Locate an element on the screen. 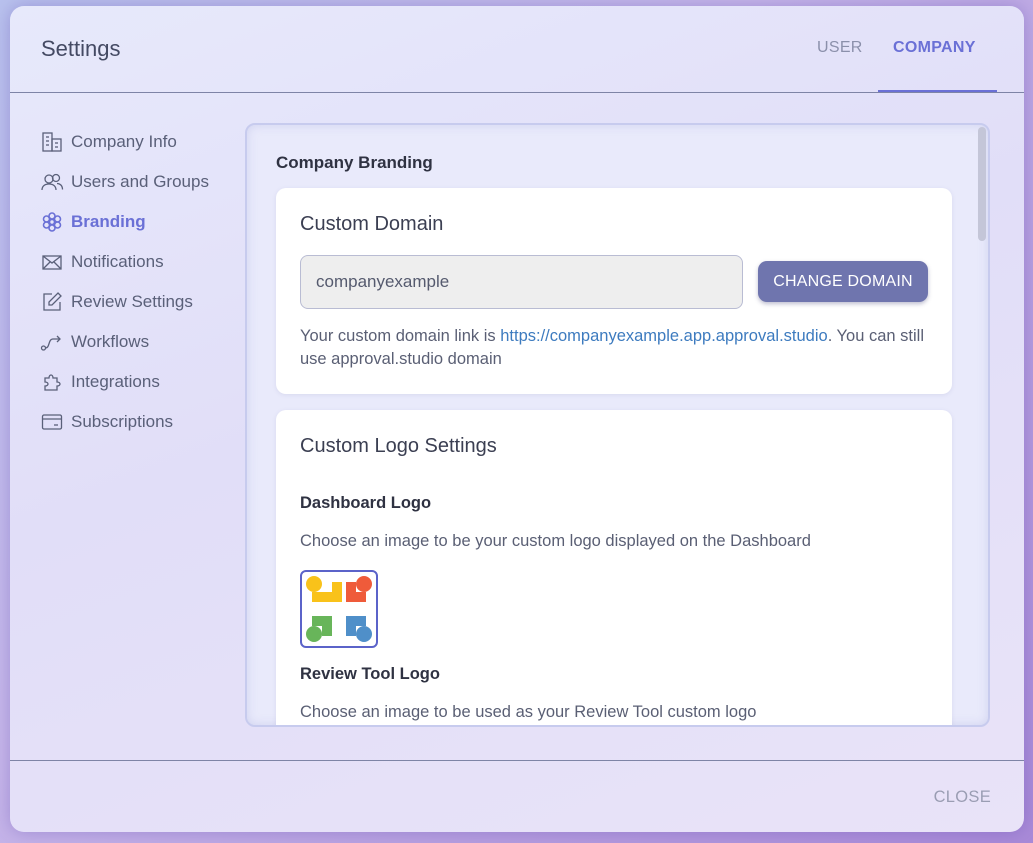 Image resolution: width=1033 pixels, height=843 pixels. sidebar-item-notifications: Notifications is located at coordinates (140, 262).